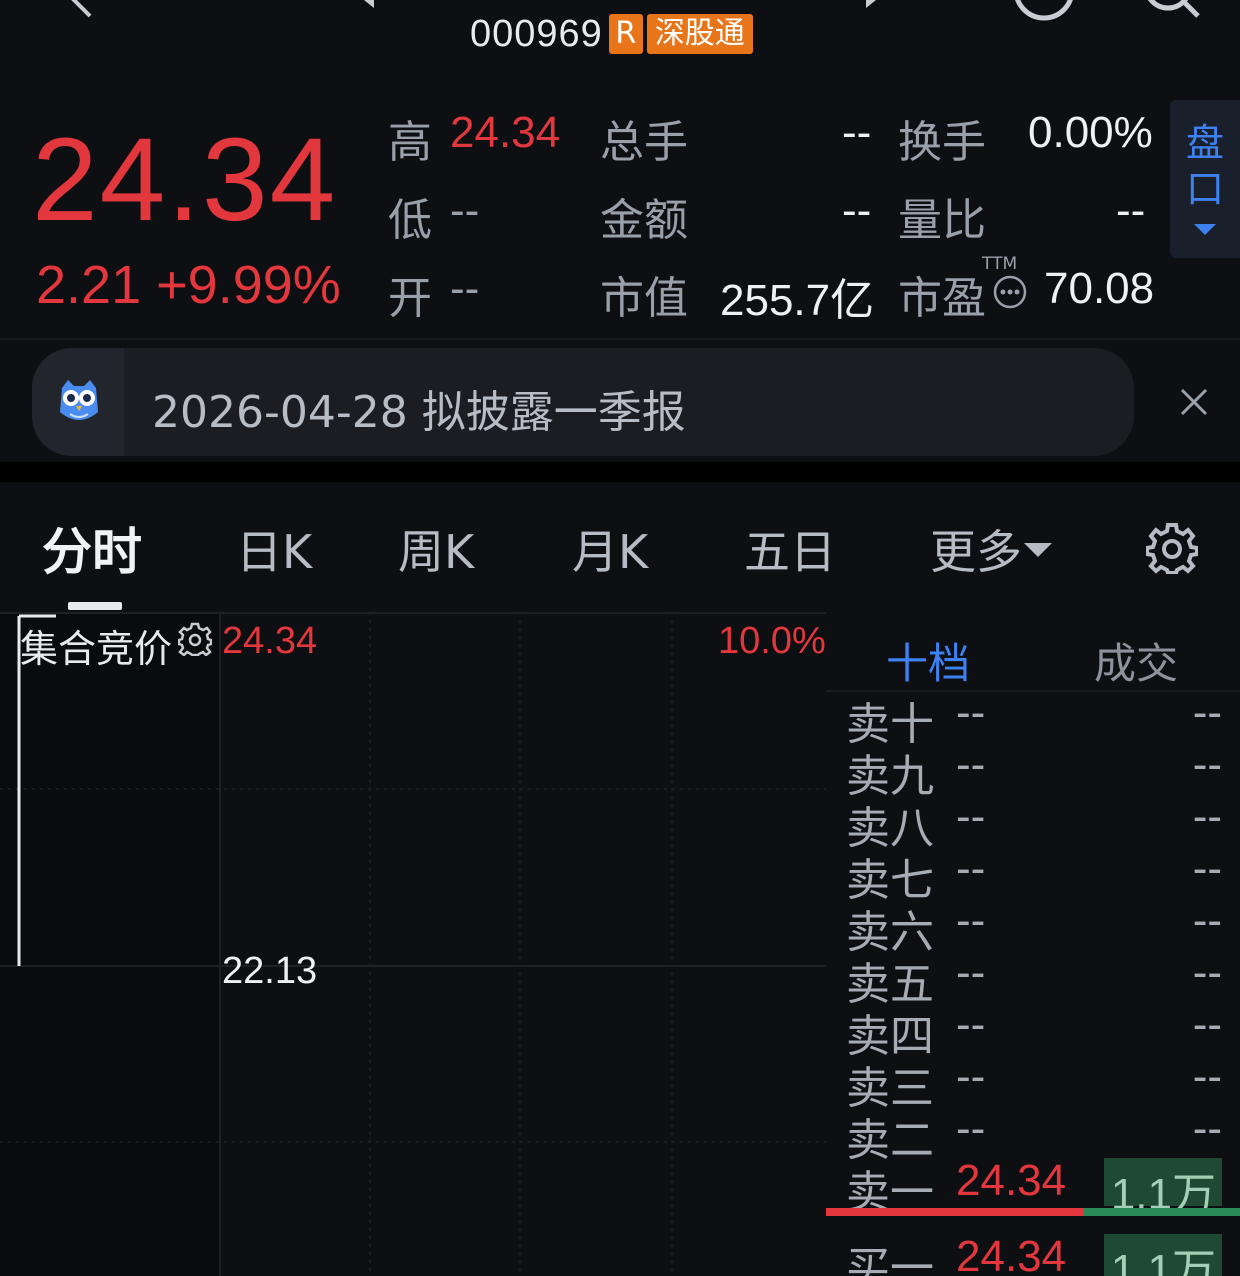 This screenshot has width=1240, height=1276. I want to click on stock-code-row: 000969 R 深股通, so click(611, 34).